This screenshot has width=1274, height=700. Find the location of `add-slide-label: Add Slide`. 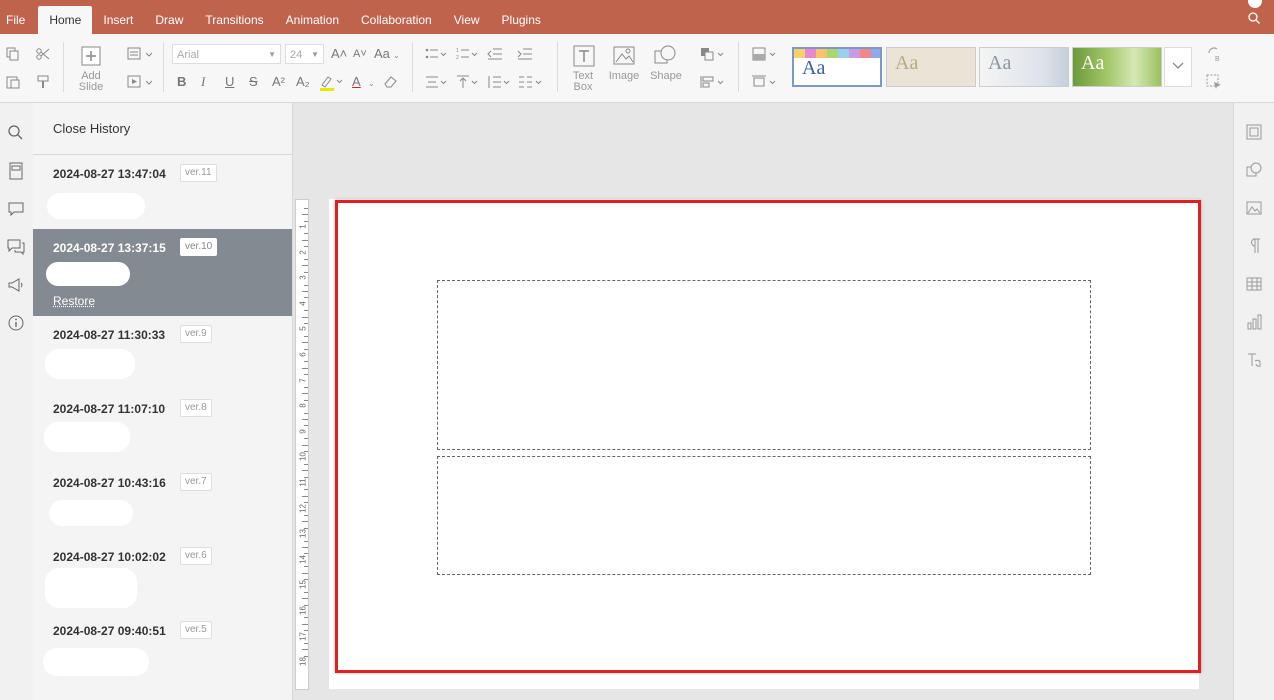

add-slide-label: Add Slide is located at coordinates (91, 82).